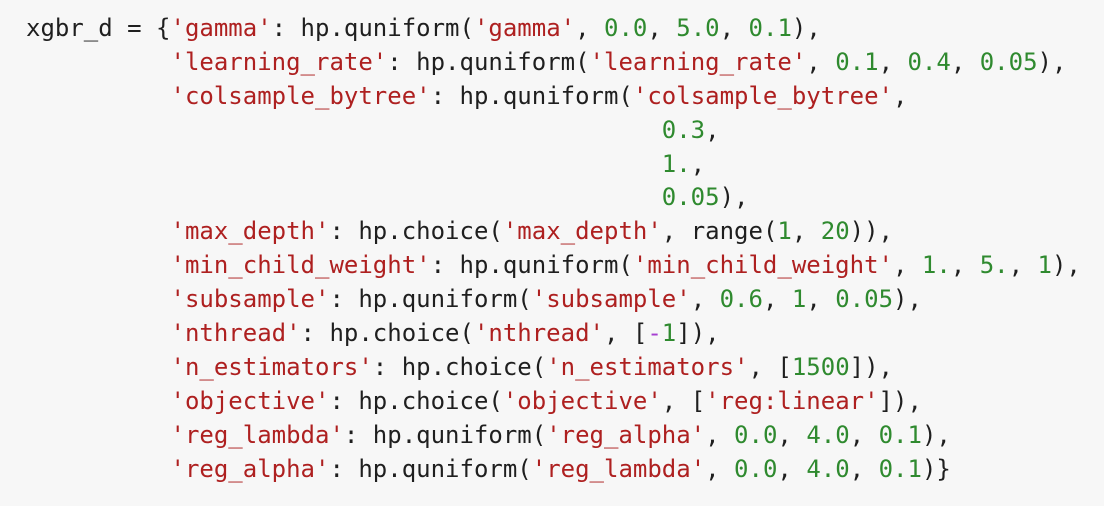 The height and width of the screenshot is (506, 1104). I want to click on code-text: xgbr_d = {, so click(98, 28).